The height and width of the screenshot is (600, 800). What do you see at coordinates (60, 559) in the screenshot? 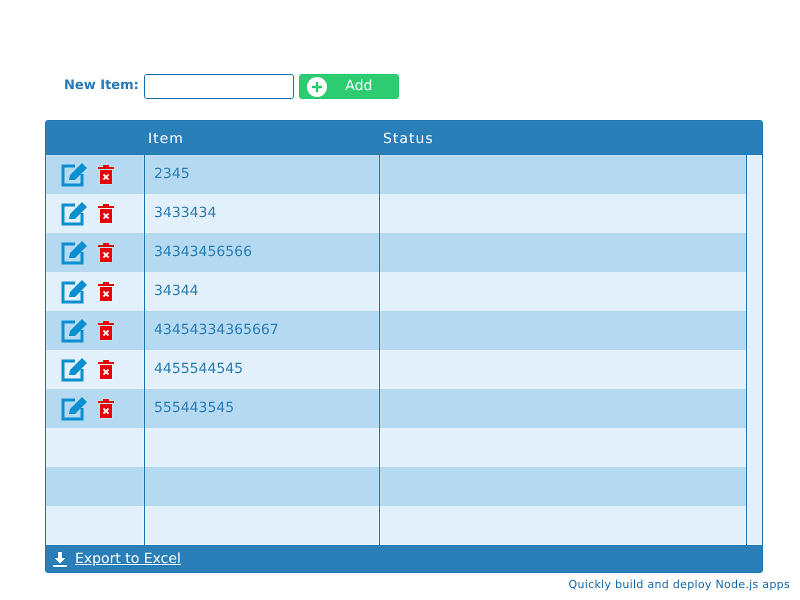
I see `download-icon` at bounding box center [60, 559].